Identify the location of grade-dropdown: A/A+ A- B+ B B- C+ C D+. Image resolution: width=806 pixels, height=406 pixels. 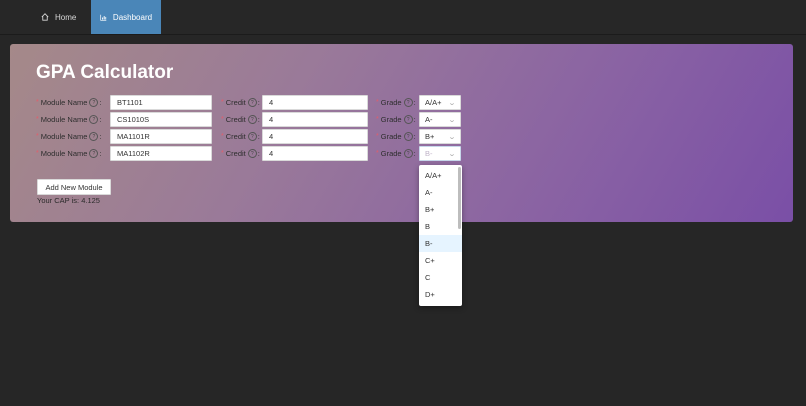
(440, 235).